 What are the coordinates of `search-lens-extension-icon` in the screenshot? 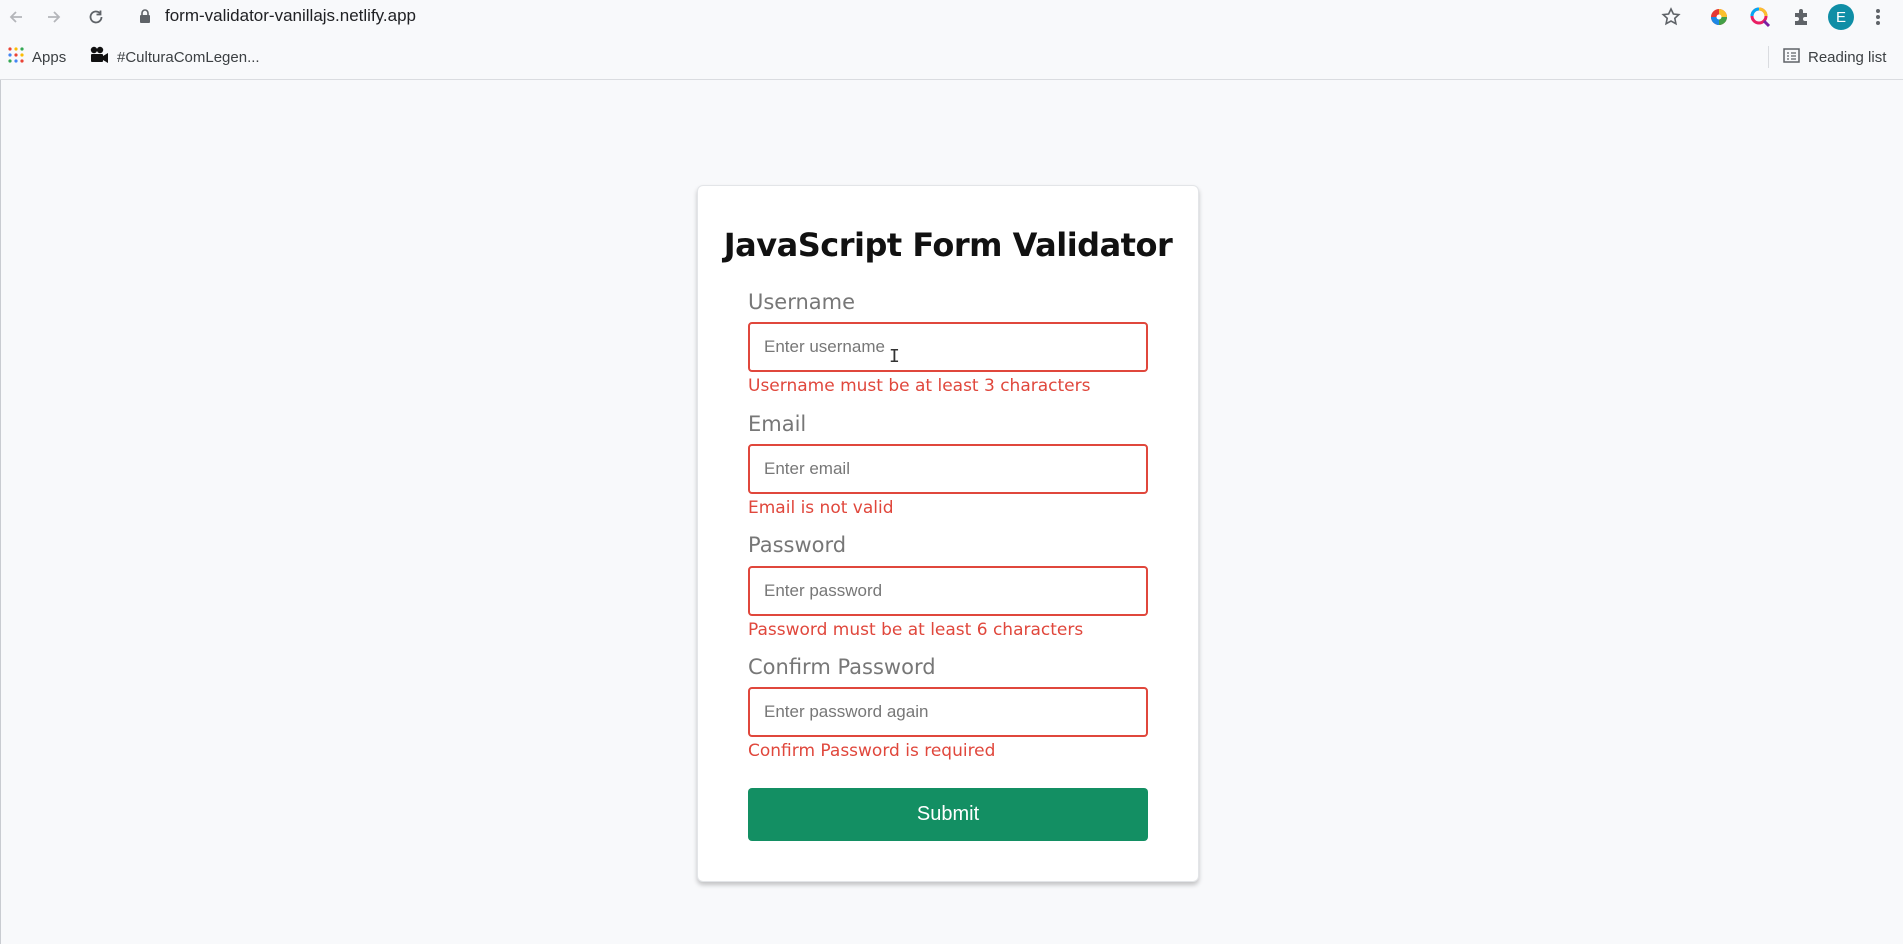 It's located at (1760, 17).